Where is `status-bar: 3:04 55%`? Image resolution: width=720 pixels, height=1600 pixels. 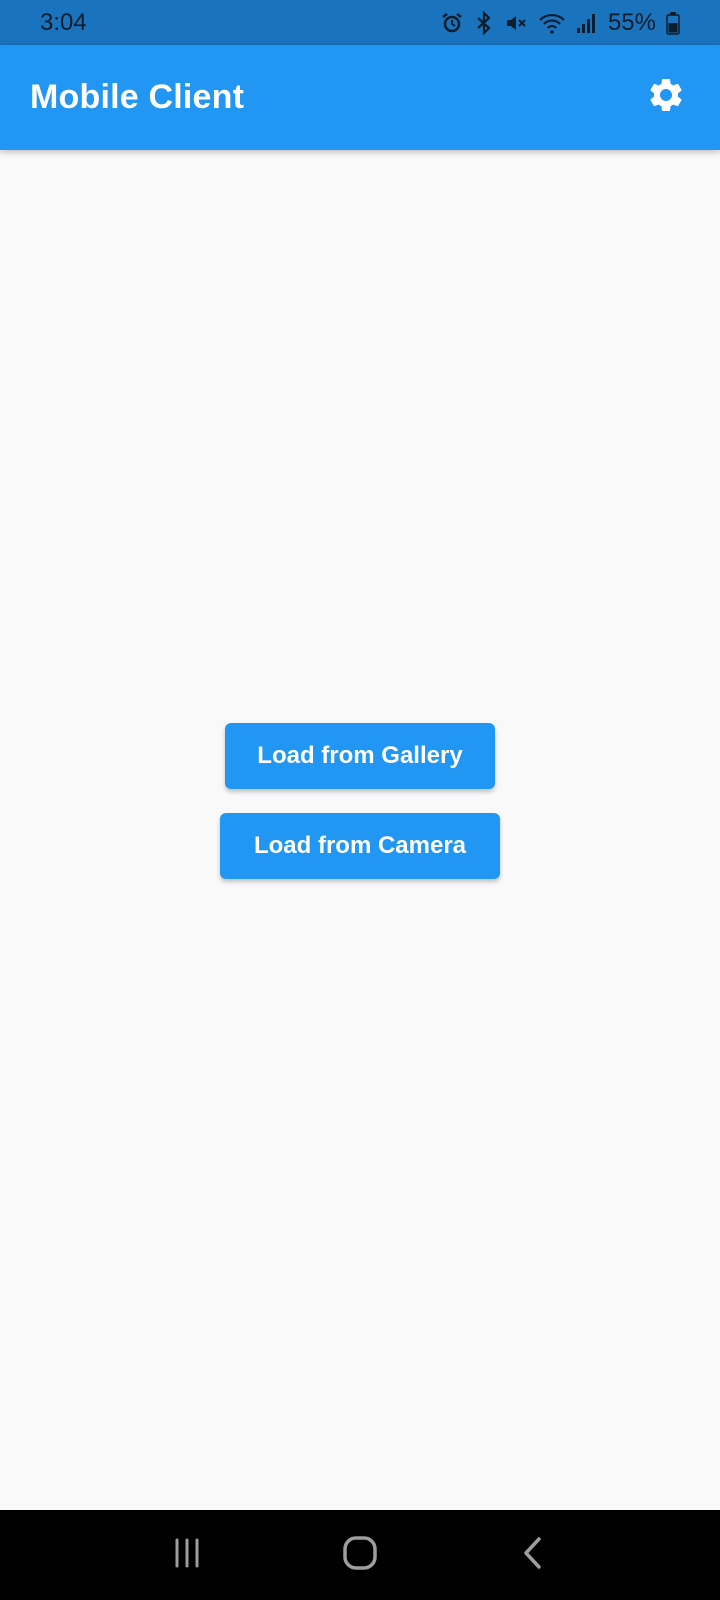
status-bar: 3:04 55% is located at coordinates (360, 22).